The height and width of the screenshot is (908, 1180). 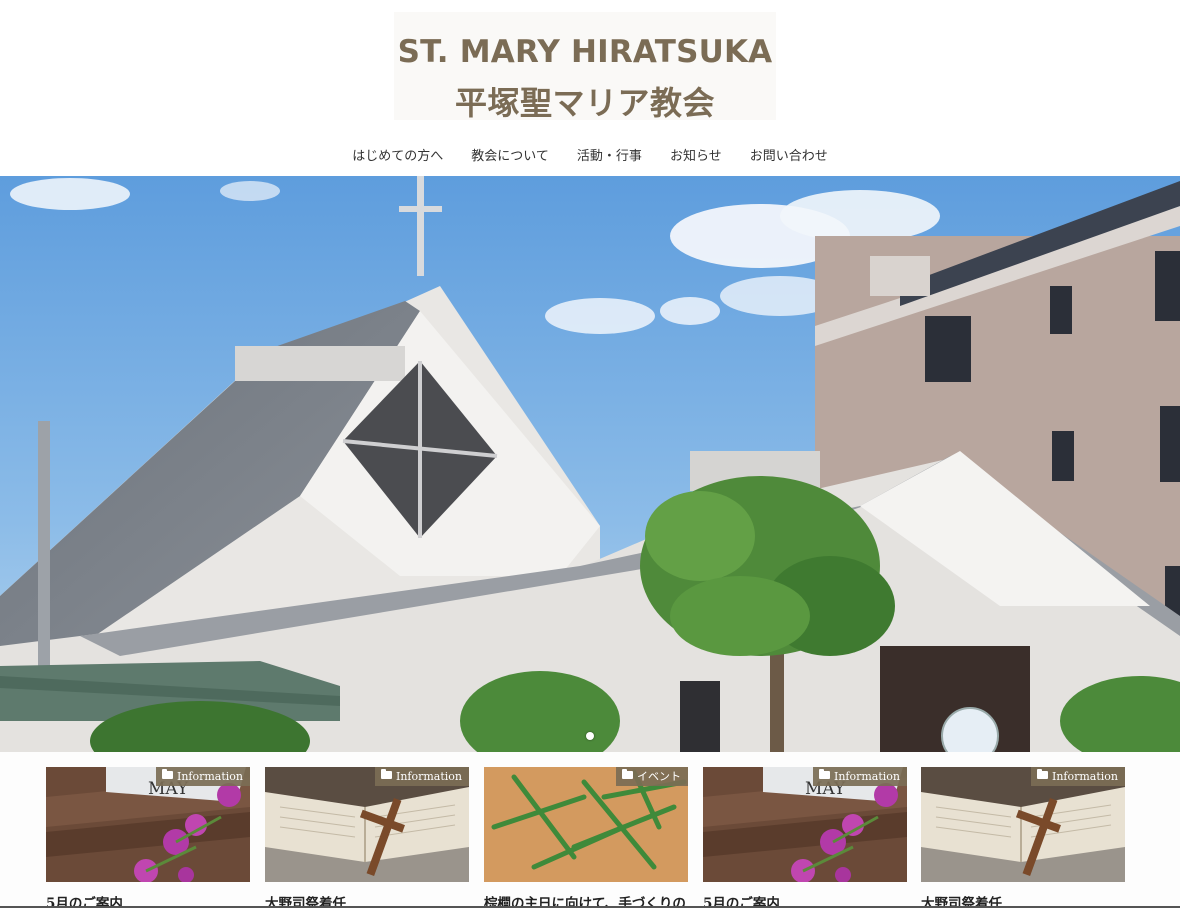 I want to click on nav-item-about-church: 教会について, so click(x=510, y=154).